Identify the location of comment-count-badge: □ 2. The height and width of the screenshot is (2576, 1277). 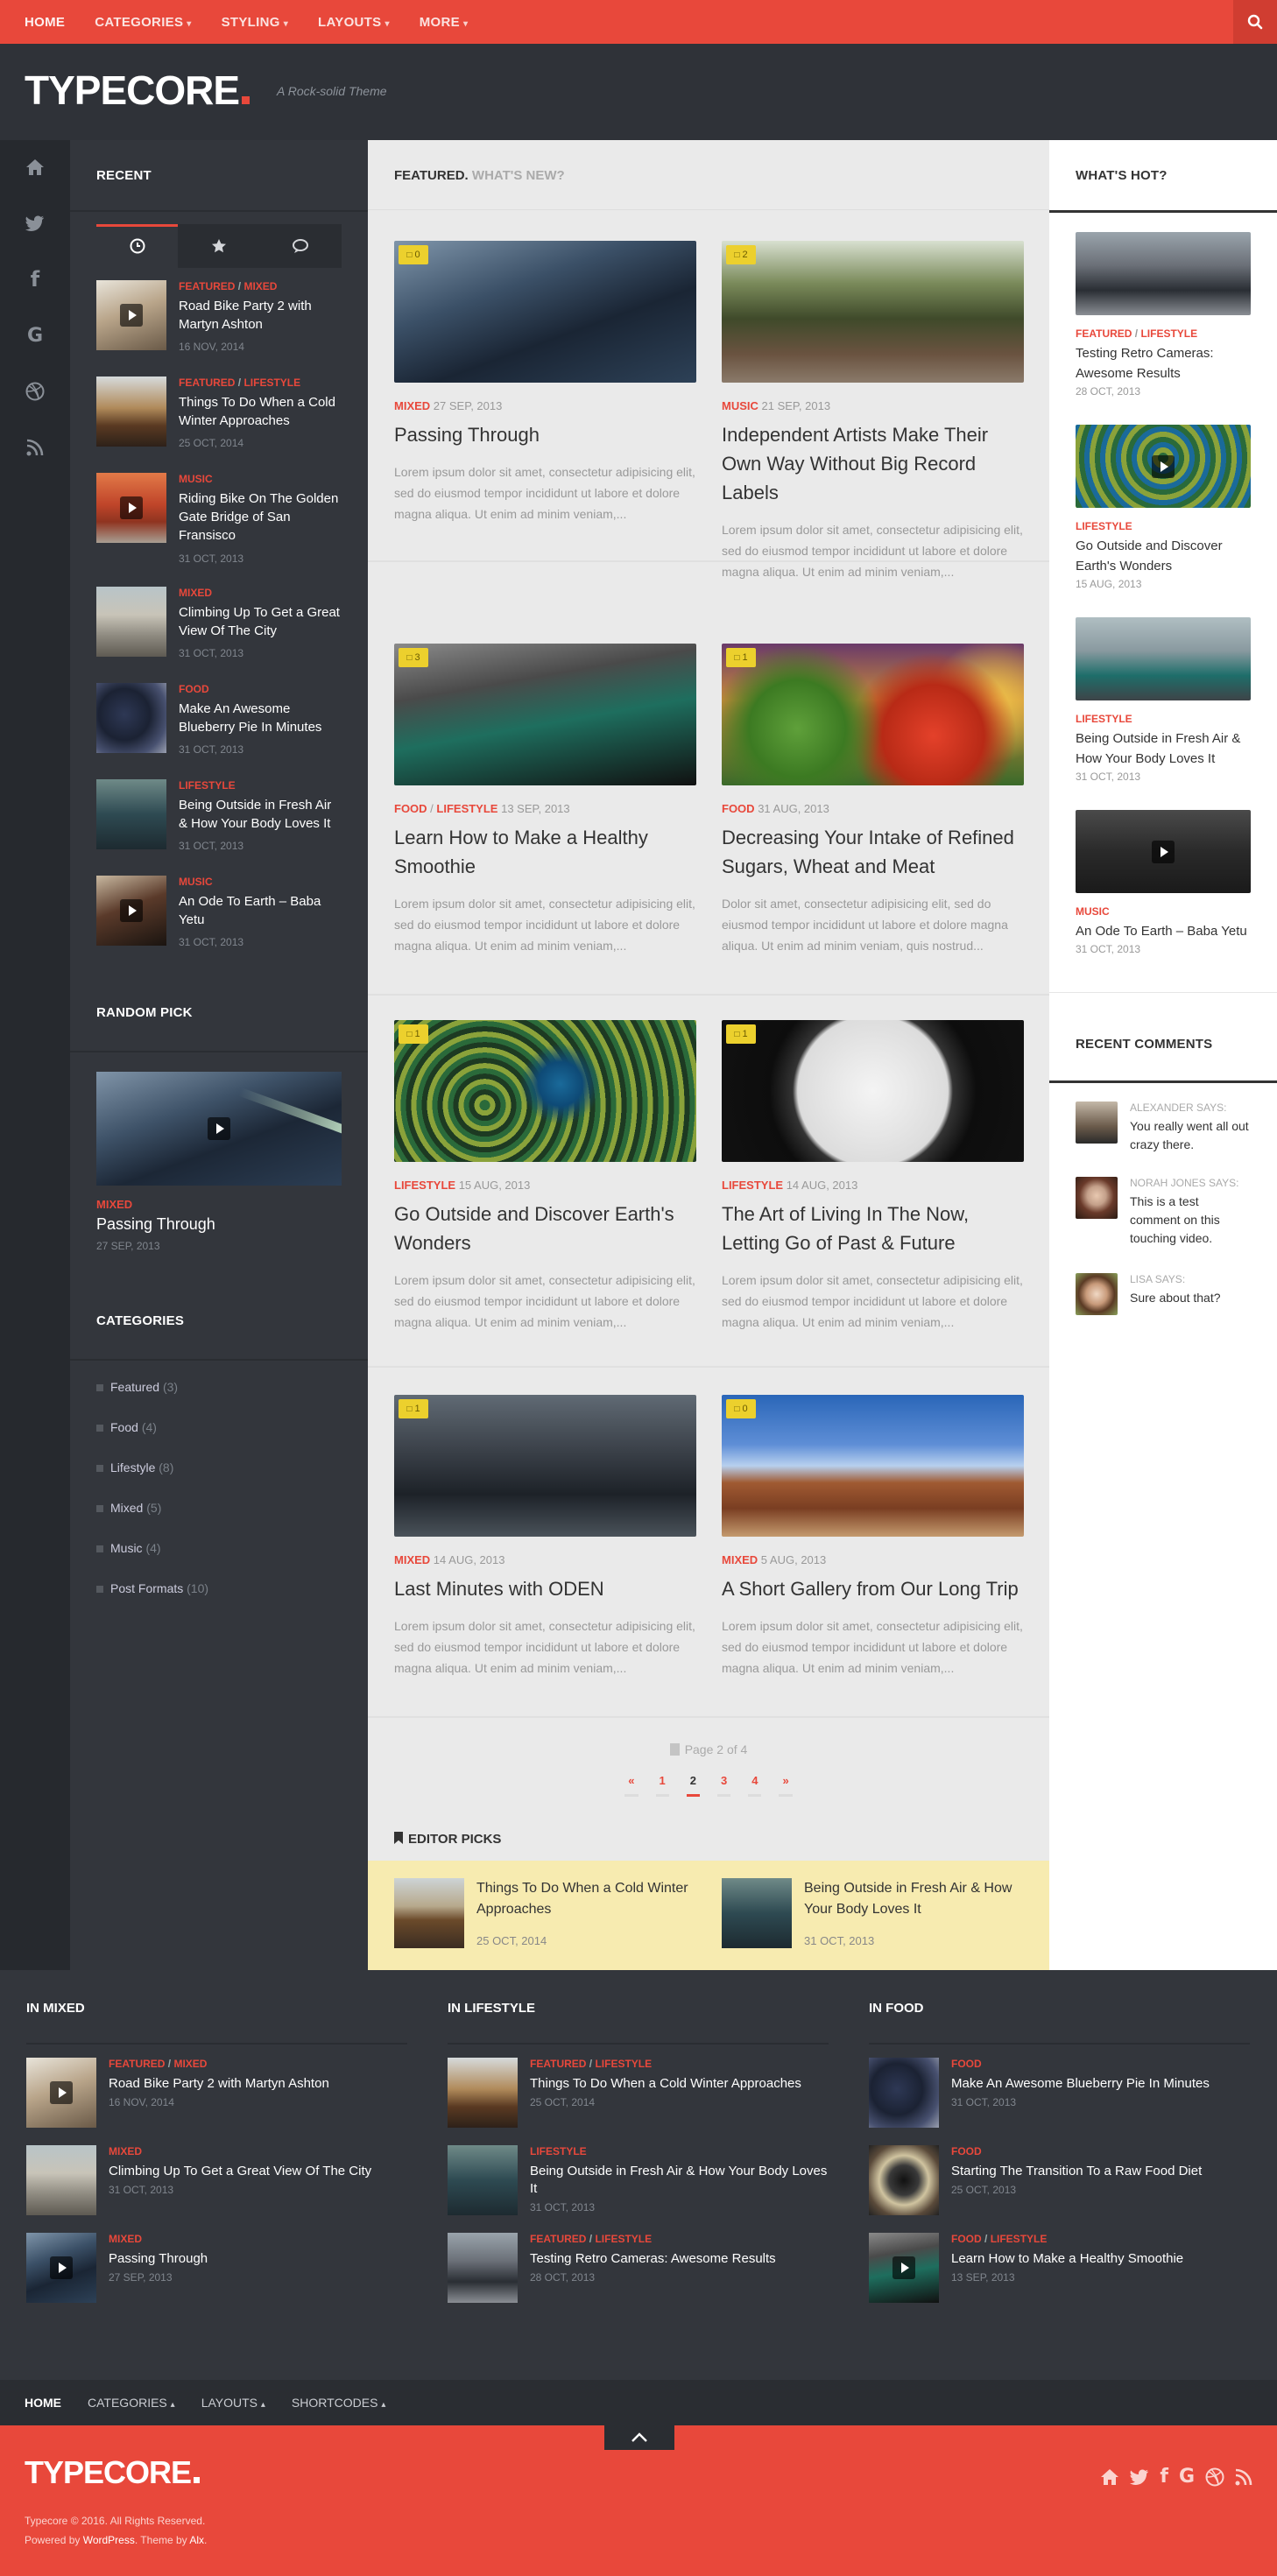
(741, 254).